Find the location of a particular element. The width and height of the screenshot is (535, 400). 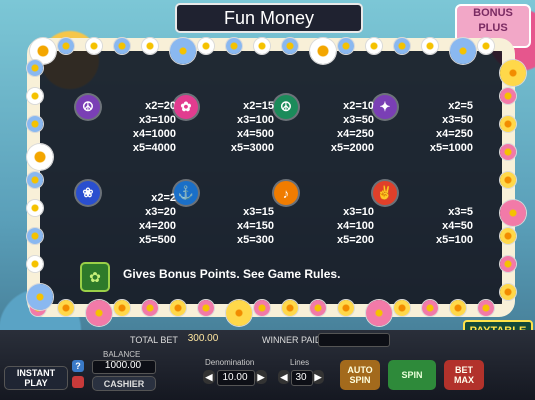

total-bet-value: 300.00 is located at coordinates (203, 338).